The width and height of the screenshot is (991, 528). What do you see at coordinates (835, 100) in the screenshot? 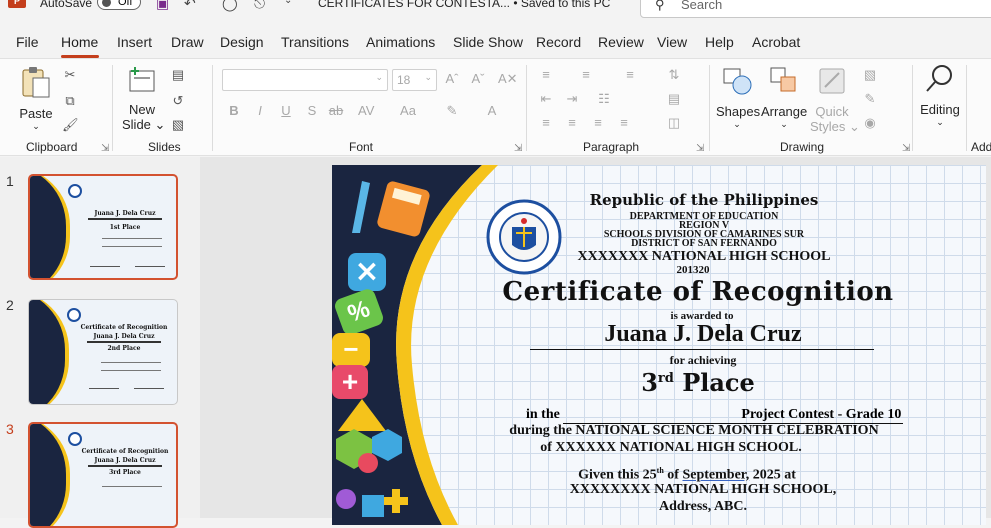
I see `quick-styles-button: Quick Styles ⌄` at bounding box center [835, 100].